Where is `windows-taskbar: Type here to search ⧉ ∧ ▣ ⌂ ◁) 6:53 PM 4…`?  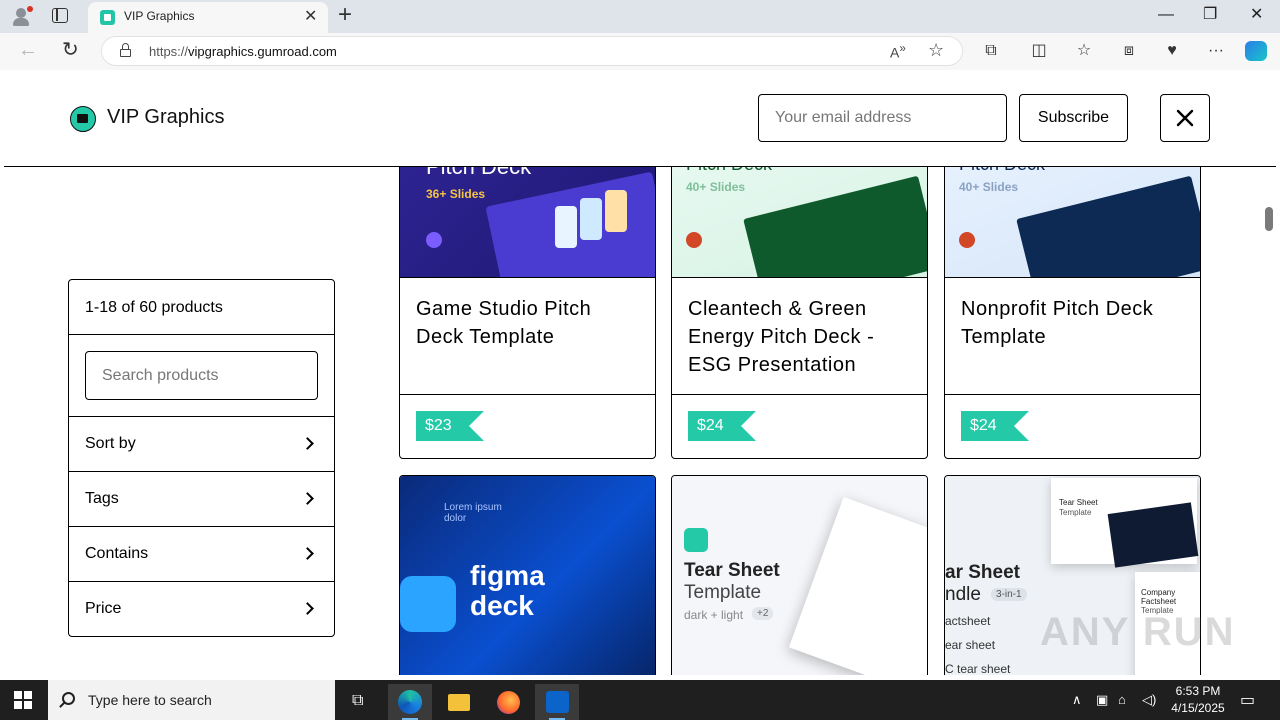 windows-taskbar: Type here to search ⧉ ∧ ▣ ⌂ ◁) 6:53 PM 4… is located at coordinates (640, 700).